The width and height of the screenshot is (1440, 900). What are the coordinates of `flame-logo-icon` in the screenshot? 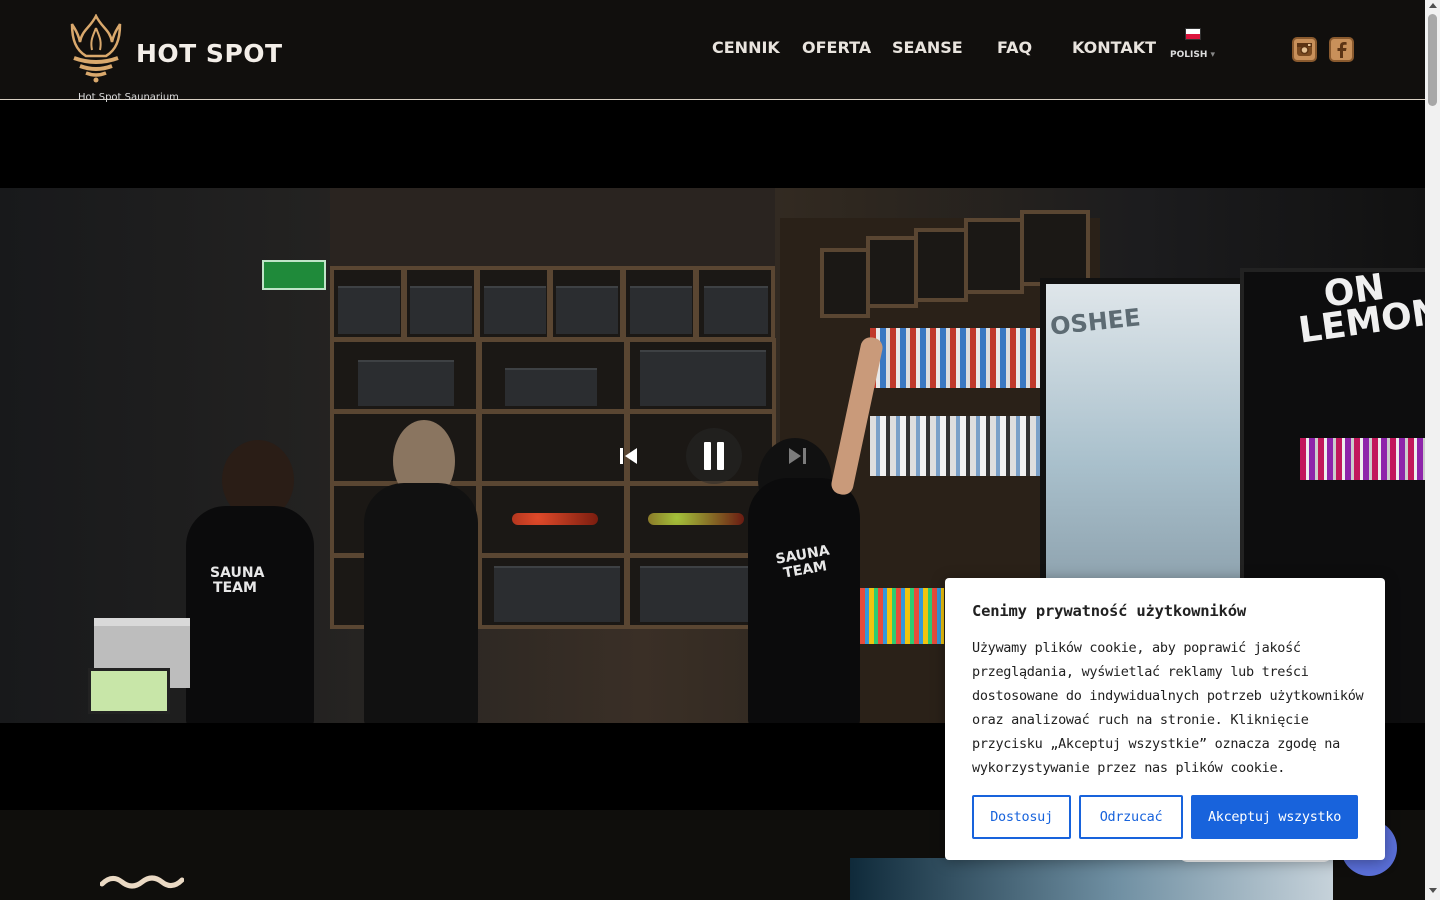 It's located at (96, 48).